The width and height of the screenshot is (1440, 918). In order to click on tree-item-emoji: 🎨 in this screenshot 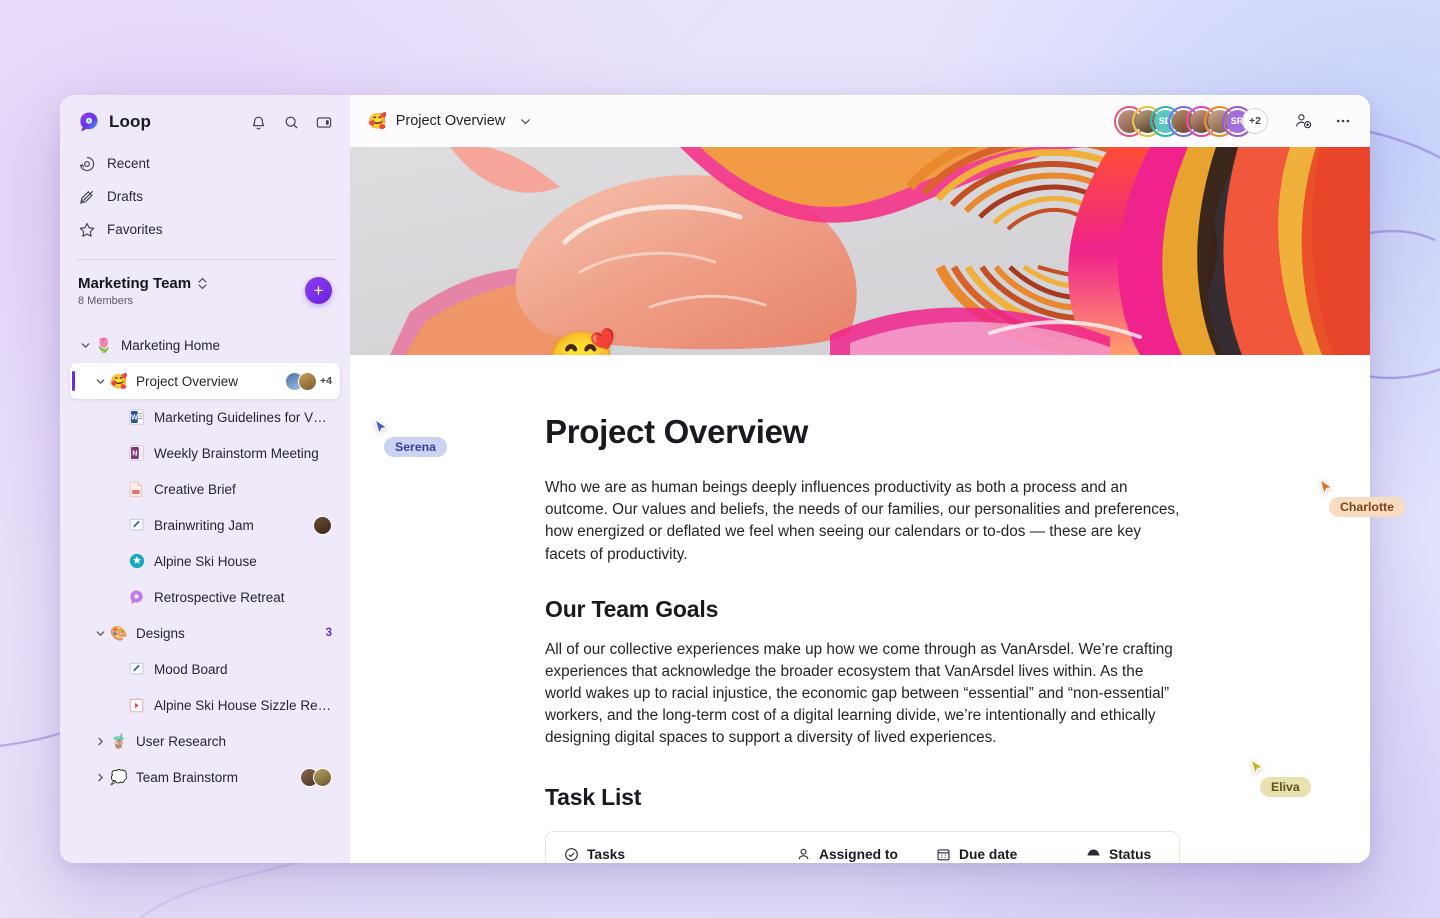, I will do `click(119, 632)`.